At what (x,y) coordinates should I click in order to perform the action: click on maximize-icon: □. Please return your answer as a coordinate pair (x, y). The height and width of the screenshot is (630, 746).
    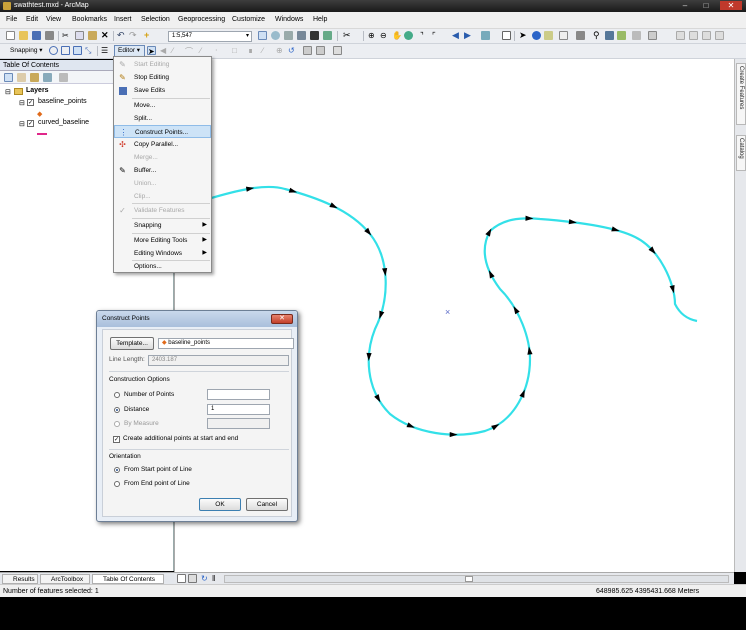
    Looking at the image, I should click on (706, 5).